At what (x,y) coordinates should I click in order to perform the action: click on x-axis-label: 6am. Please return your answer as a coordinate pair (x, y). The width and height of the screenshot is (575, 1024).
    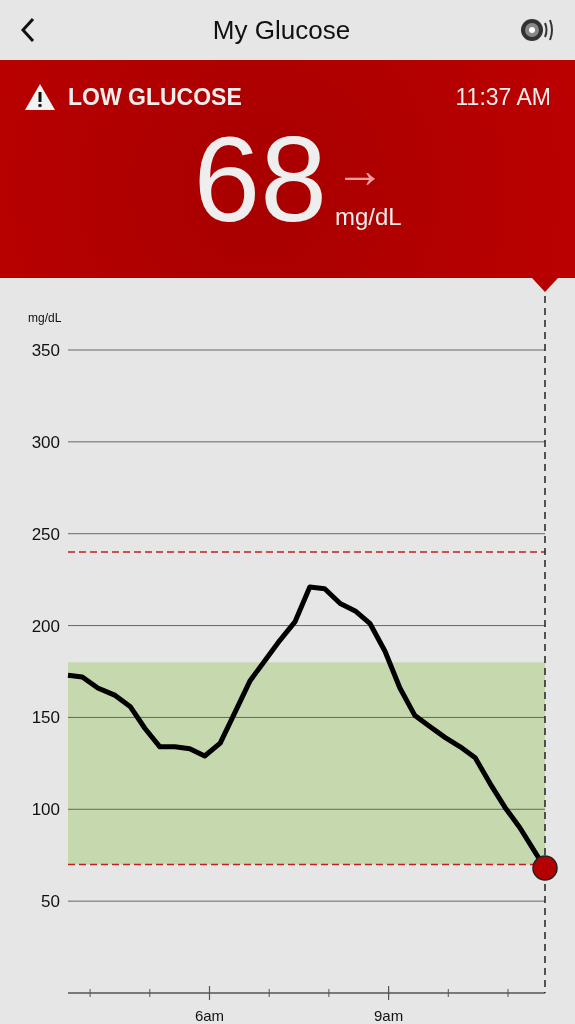
    Looking at the image, I should click on (209, 1015).